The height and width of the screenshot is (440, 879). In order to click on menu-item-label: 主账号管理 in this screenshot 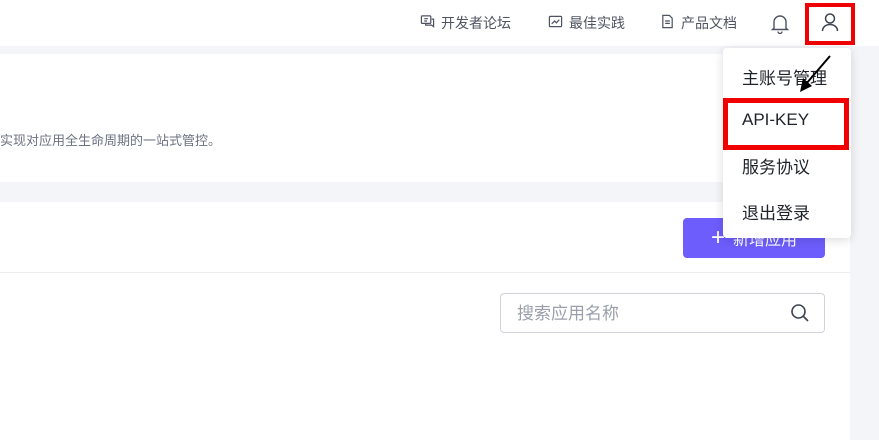, I will do `click(784, 78)`.